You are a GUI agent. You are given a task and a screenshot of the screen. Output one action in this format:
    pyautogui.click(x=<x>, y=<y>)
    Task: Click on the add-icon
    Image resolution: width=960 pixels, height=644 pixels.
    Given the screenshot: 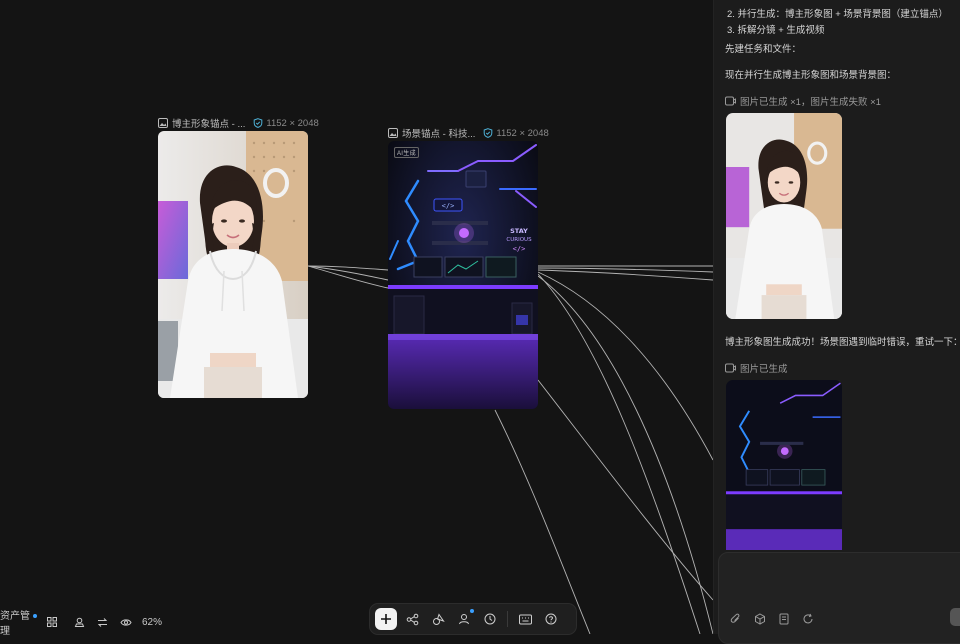 What is the action you would take?
    pyautogui.click(x=386, y=619)
    